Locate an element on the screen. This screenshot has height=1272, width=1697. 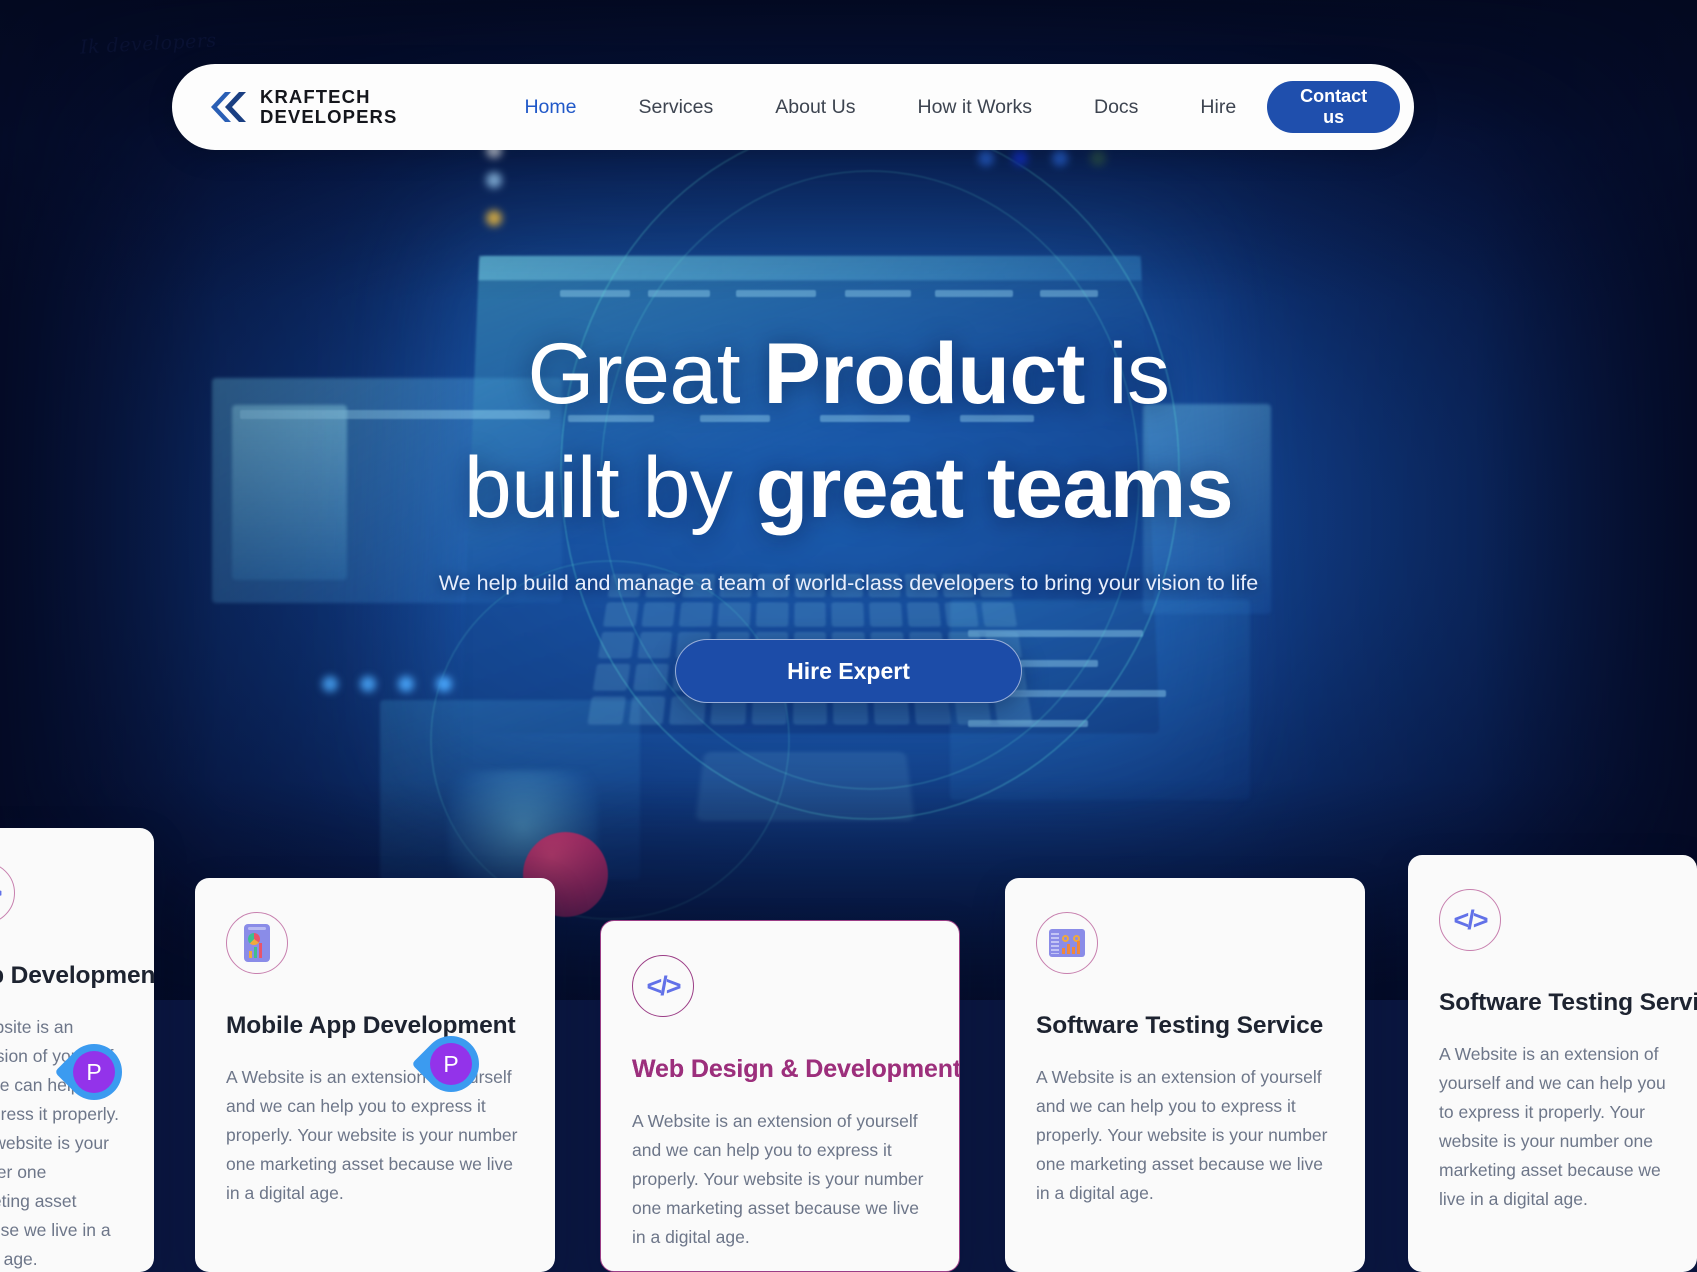
hire-expert-button: Hire Expert is located at coordinates (848, 671).